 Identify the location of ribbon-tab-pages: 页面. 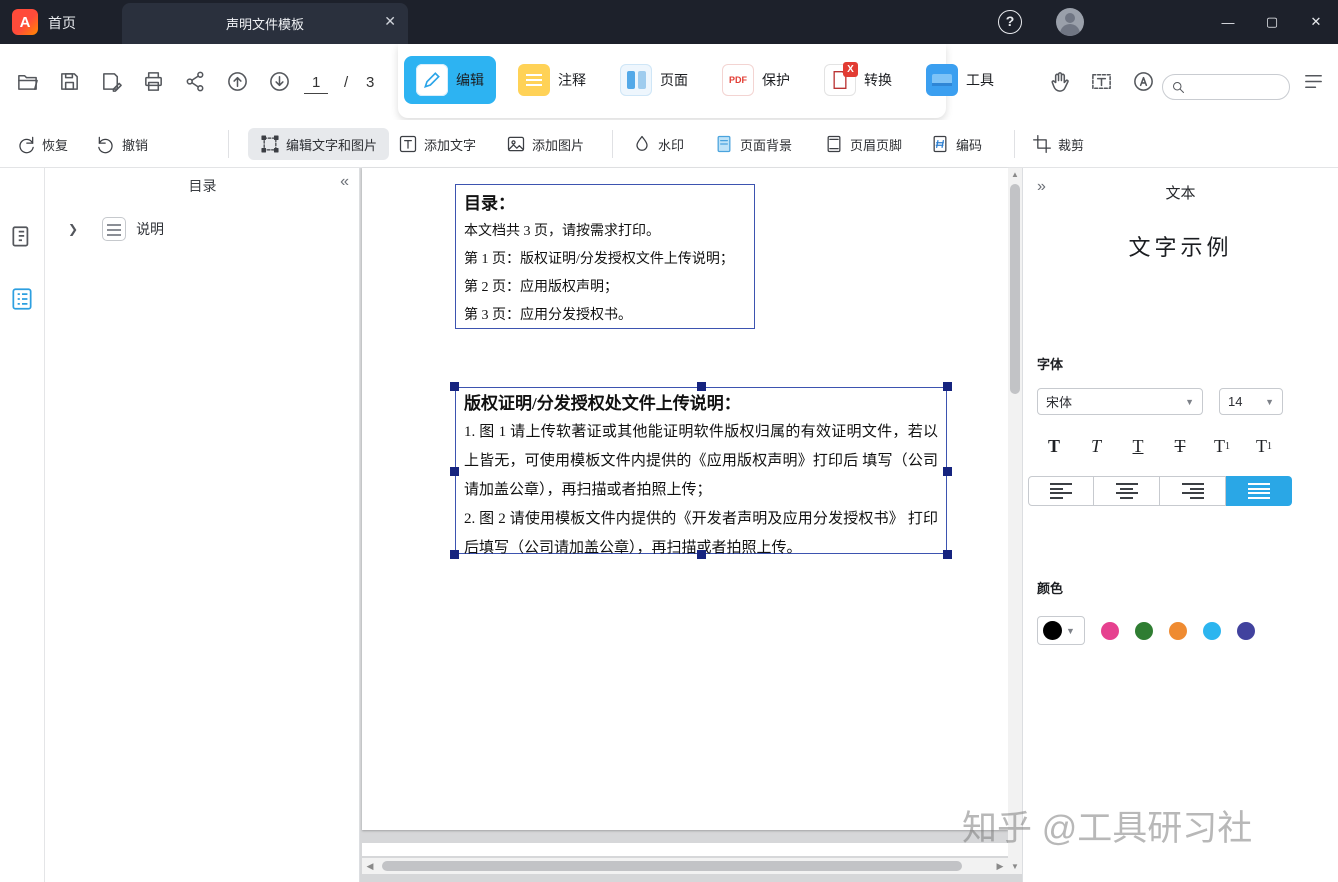
(654, 80).